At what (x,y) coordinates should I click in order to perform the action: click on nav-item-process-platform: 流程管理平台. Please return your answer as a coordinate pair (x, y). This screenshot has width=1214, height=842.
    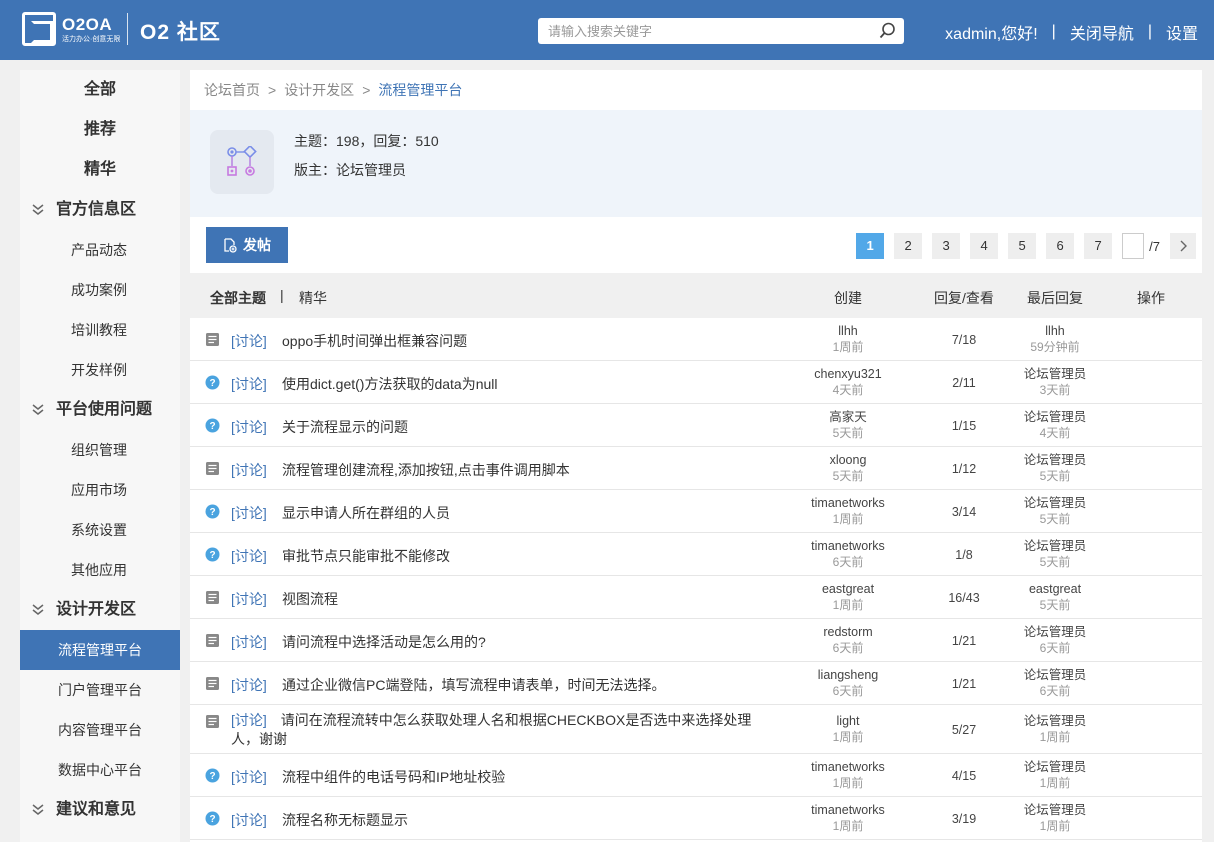
    Looking at the image, I should click on (100, 650).